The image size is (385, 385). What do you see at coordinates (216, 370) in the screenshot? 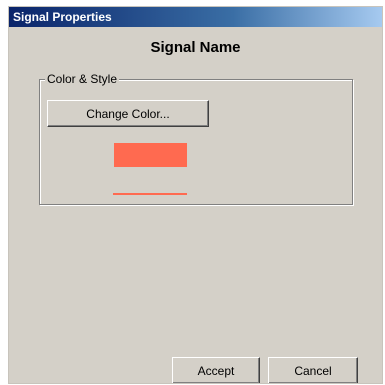
I see `accept-button: Accept` at bounding box center [216, 370].